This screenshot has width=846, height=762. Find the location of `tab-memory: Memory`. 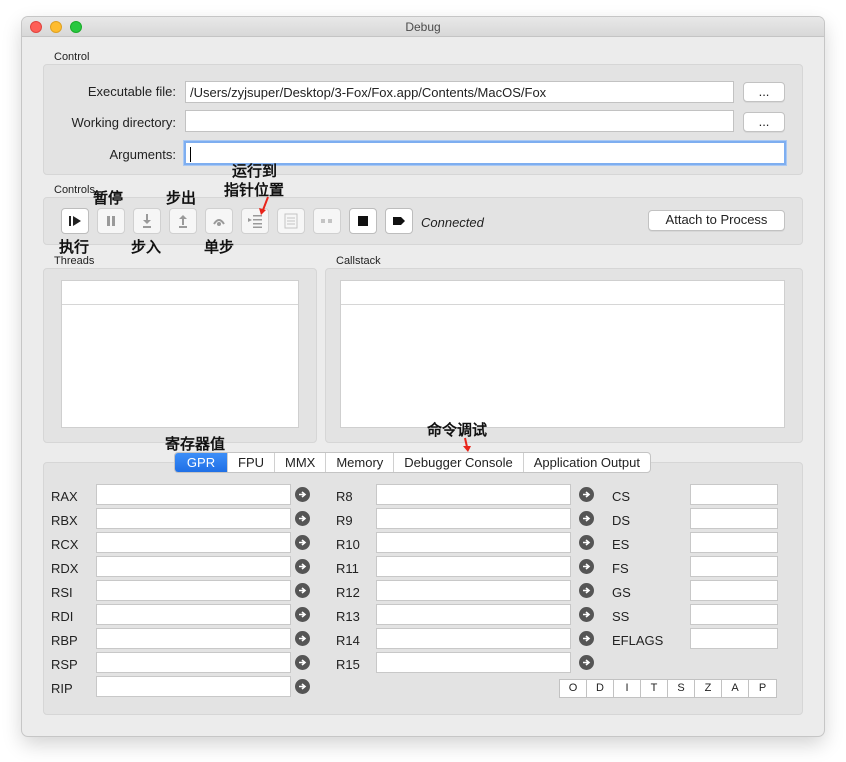

tab-memory: Memory is located at coordinates (360, 462).